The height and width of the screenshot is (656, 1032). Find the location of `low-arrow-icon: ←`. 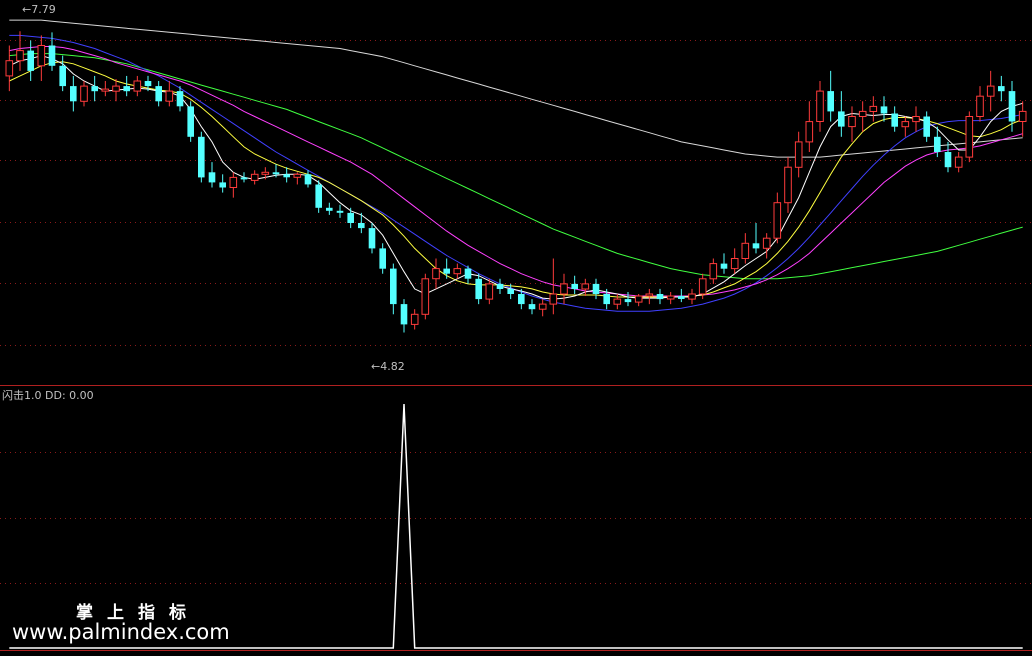

low-arrow-icon: ← is located at coordinates (376, 366).